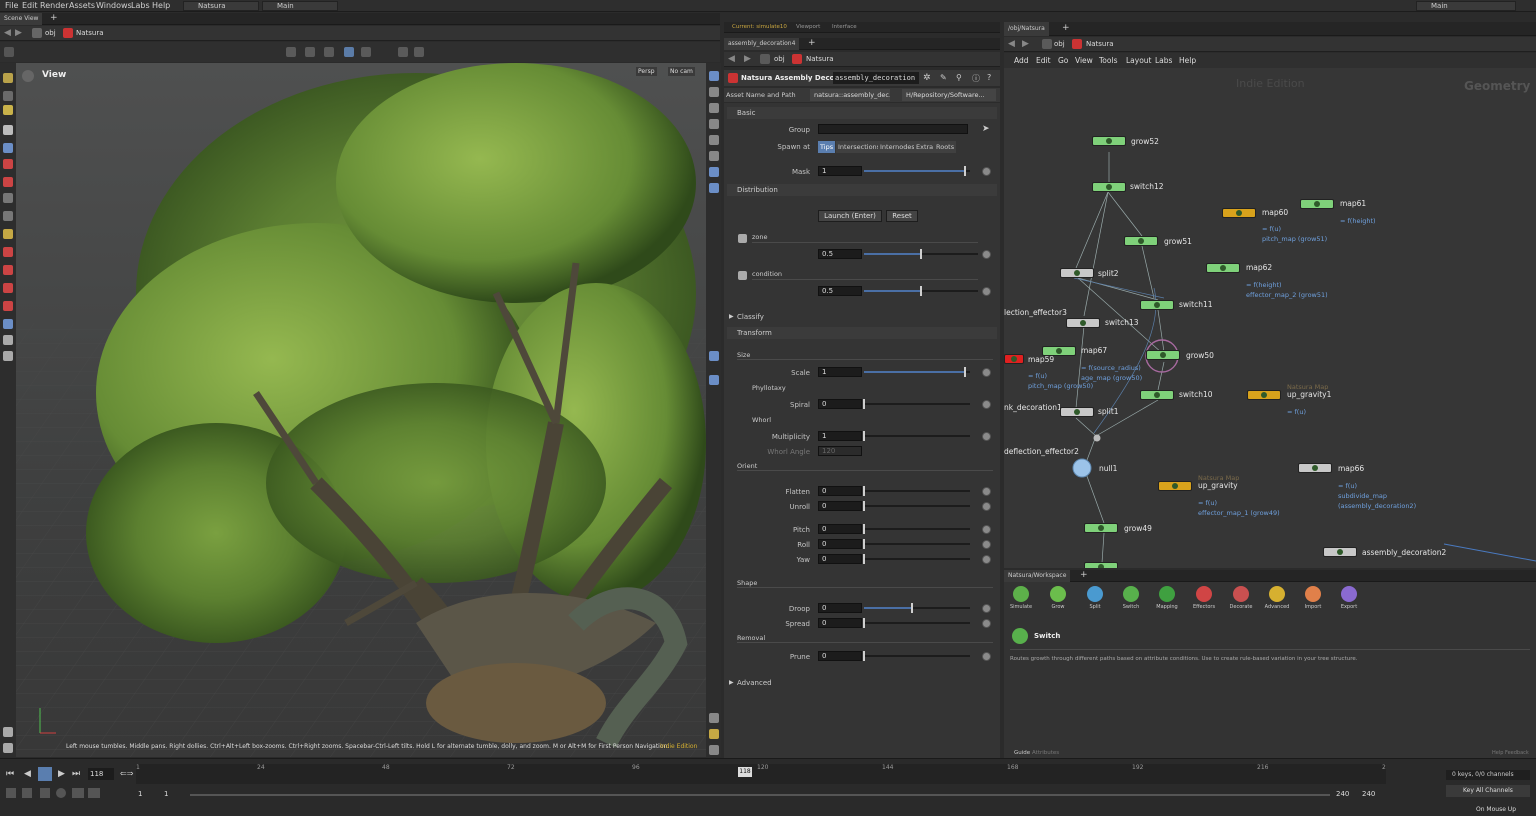 This screenshot has height=816, width=1536. Describe the element at coordinates (78, 793) in the screenshot. I see `key-icon` at that location.